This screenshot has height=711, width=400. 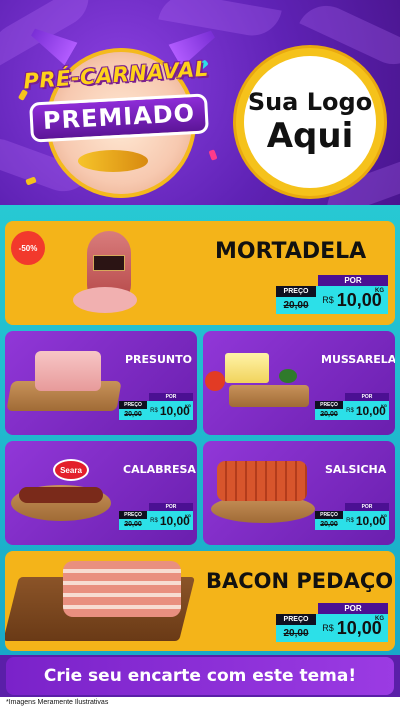 What do you see at coordinates (71, 470) in the screenshot?
I see `brand-logo: Seara` at bounding box center [71, 470].